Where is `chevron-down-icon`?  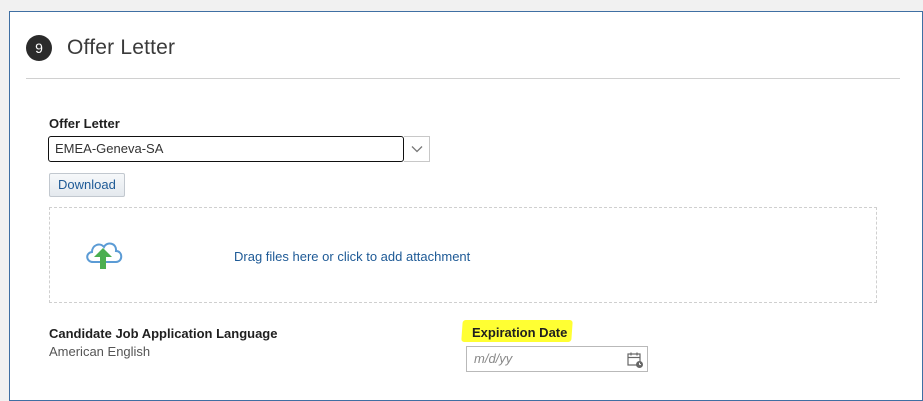
chevron-down-icon is located at coordinates (416, 149).